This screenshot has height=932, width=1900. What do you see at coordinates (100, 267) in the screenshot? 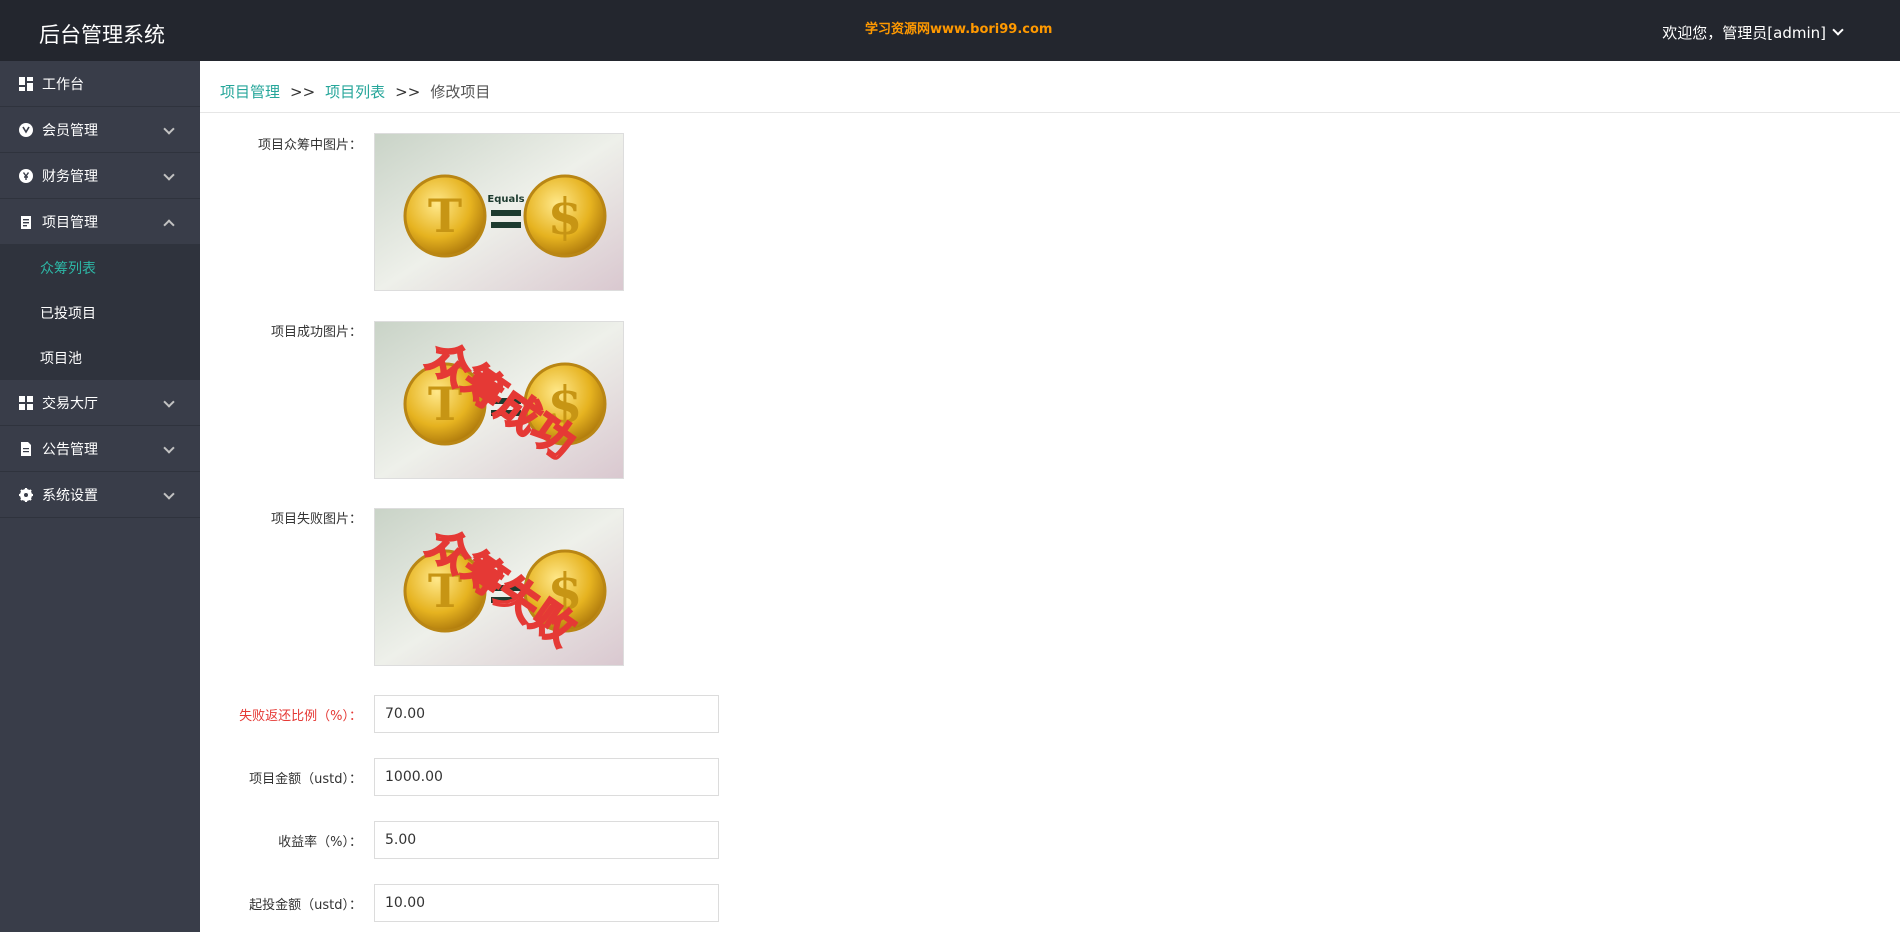
I see `sidebar-subitem-crowdfunding-list: 众筹列表` at bounding box center [100, 267].